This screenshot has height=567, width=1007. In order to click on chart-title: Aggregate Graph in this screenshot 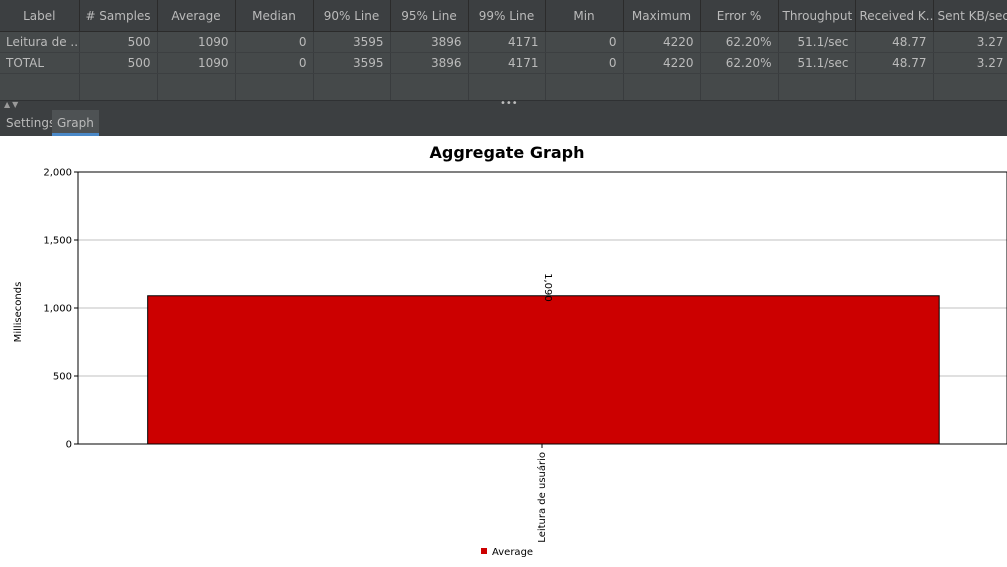, I will do `click(506, 152)`.